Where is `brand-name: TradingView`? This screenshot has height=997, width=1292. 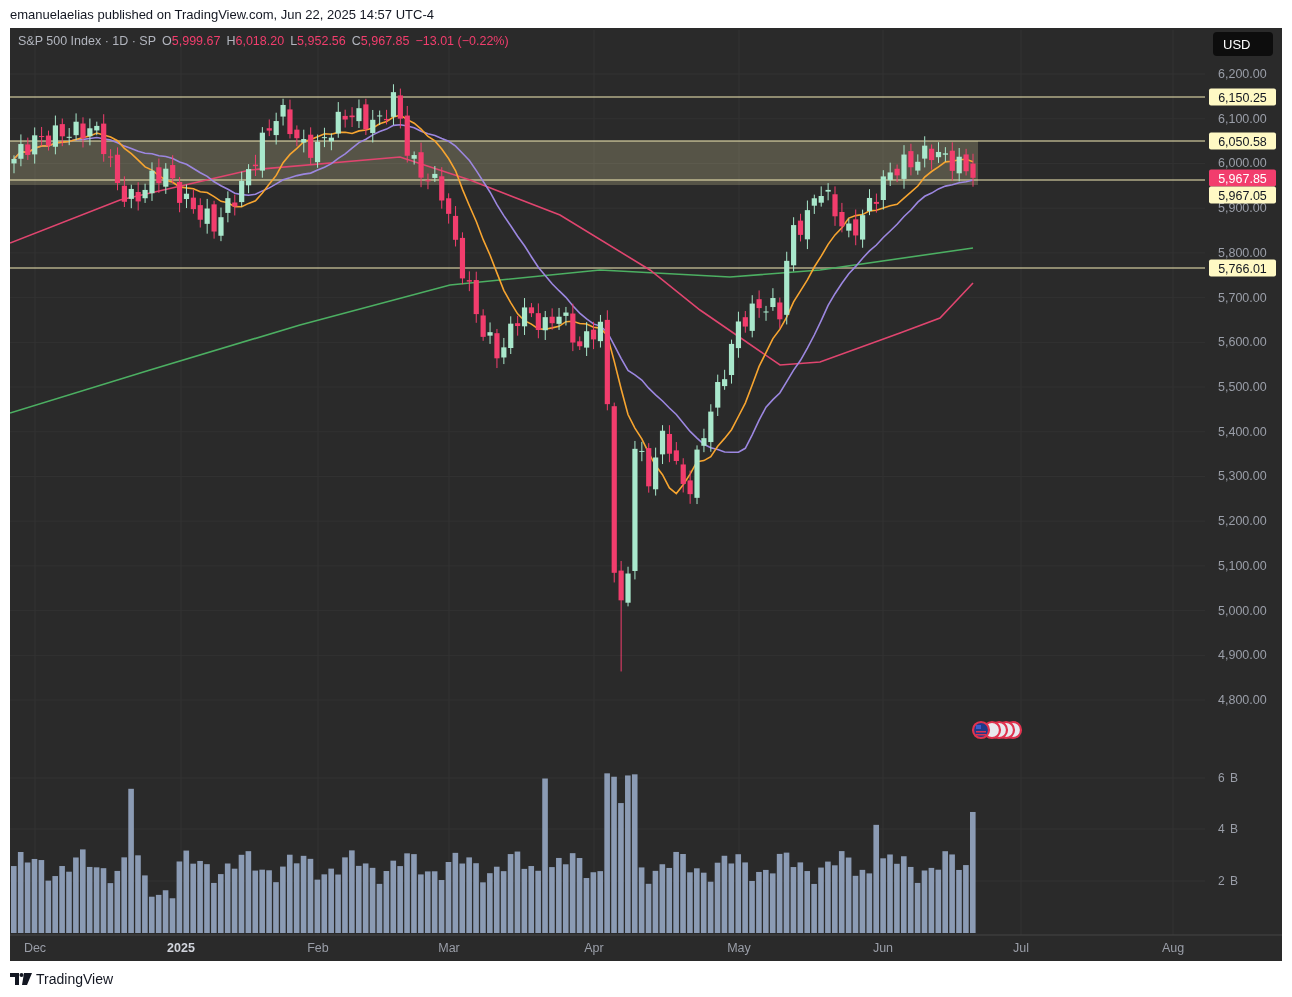
brand-name: TradingView is located at coordinates (75, 979).